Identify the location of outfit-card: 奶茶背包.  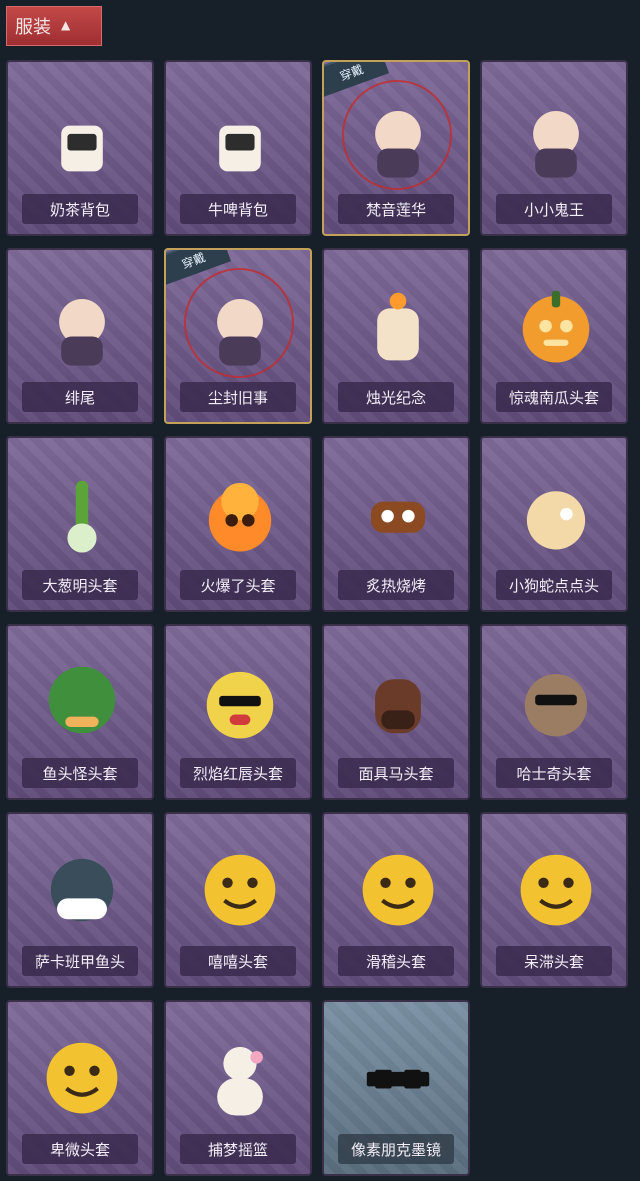
(80, 148).